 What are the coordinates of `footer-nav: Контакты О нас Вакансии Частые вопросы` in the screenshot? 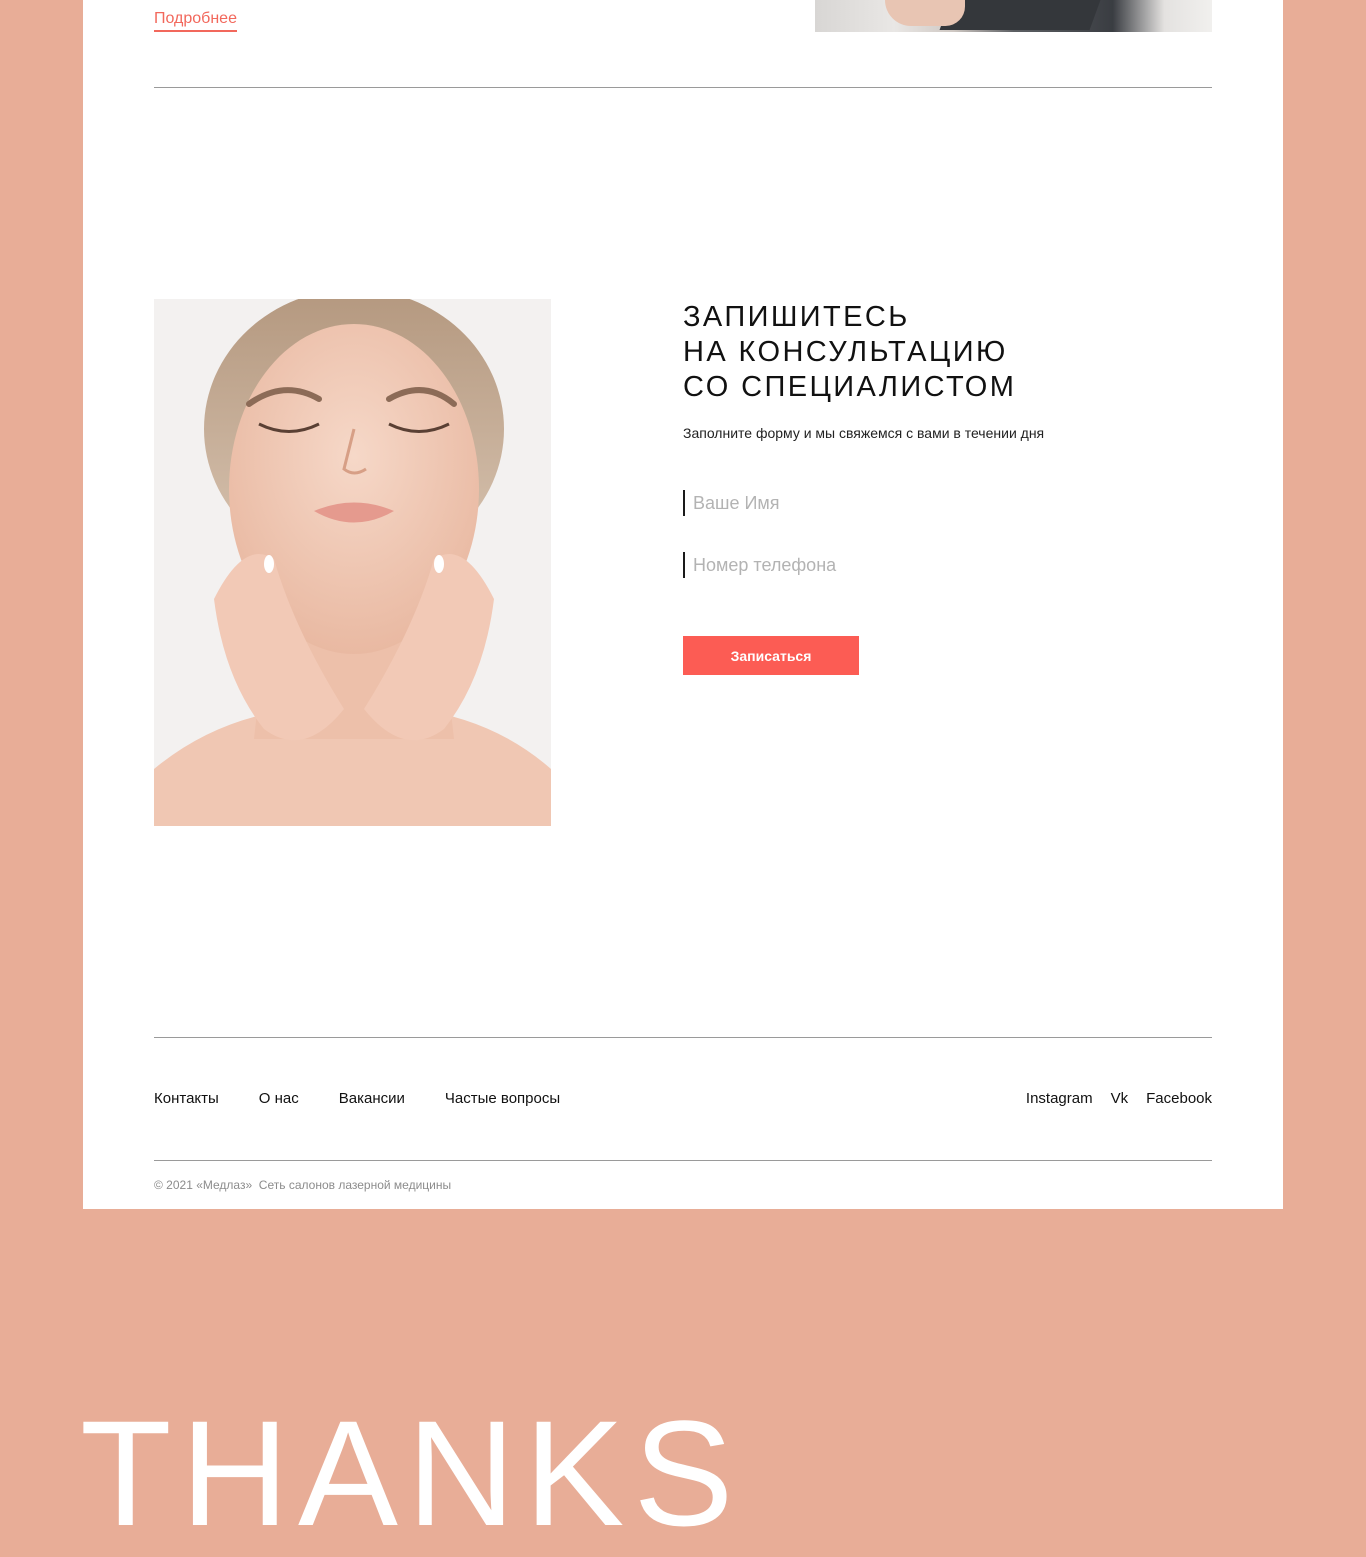 It's located at (377, 1098).